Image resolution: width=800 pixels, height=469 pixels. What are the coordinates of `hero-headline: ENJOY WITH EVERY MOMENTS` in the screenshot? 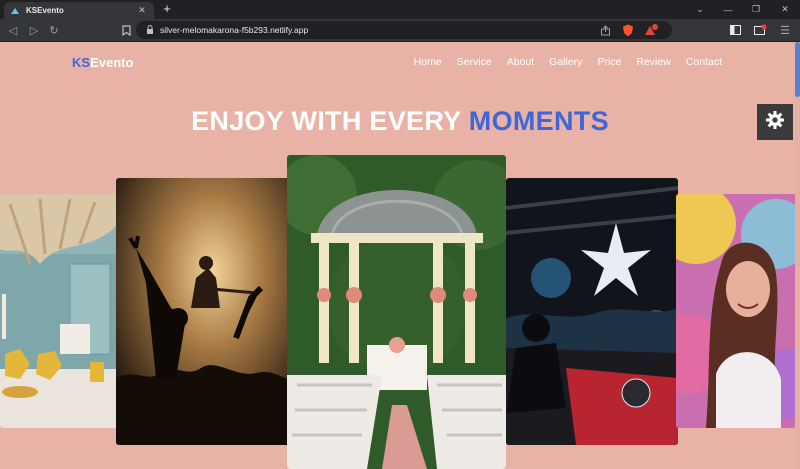 It's located at (400, 121).